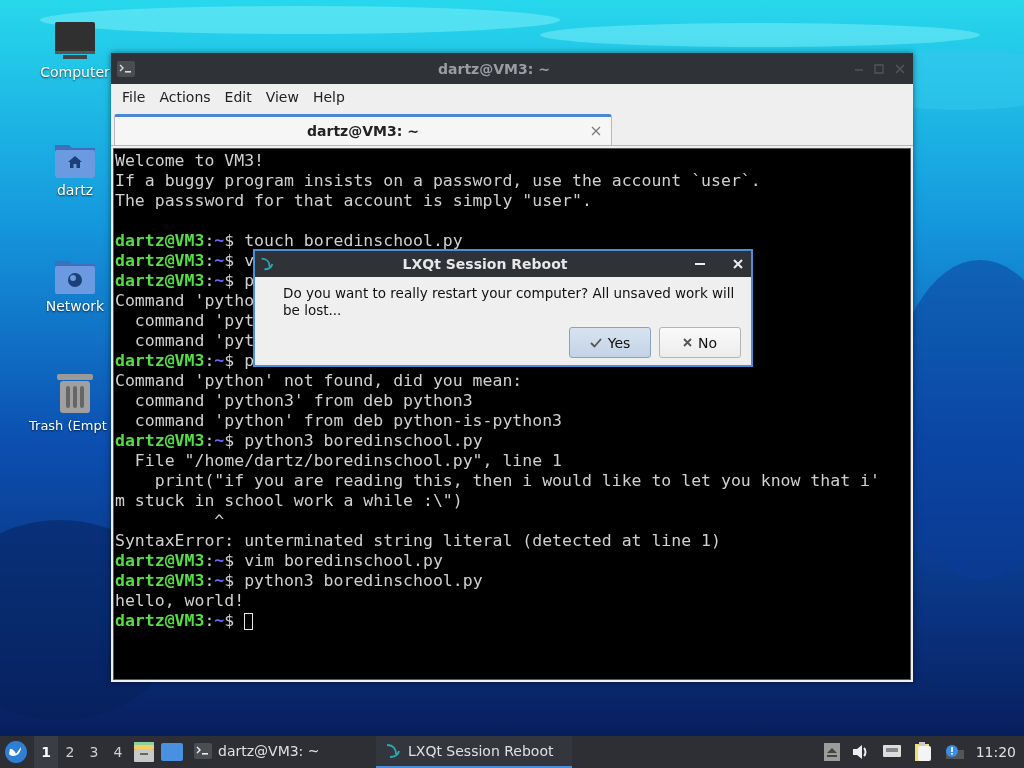  Describe the element at coordinates (363, 129) in the screenshot. I see `terminal-tab: dartz@VM3: ~` at that location.